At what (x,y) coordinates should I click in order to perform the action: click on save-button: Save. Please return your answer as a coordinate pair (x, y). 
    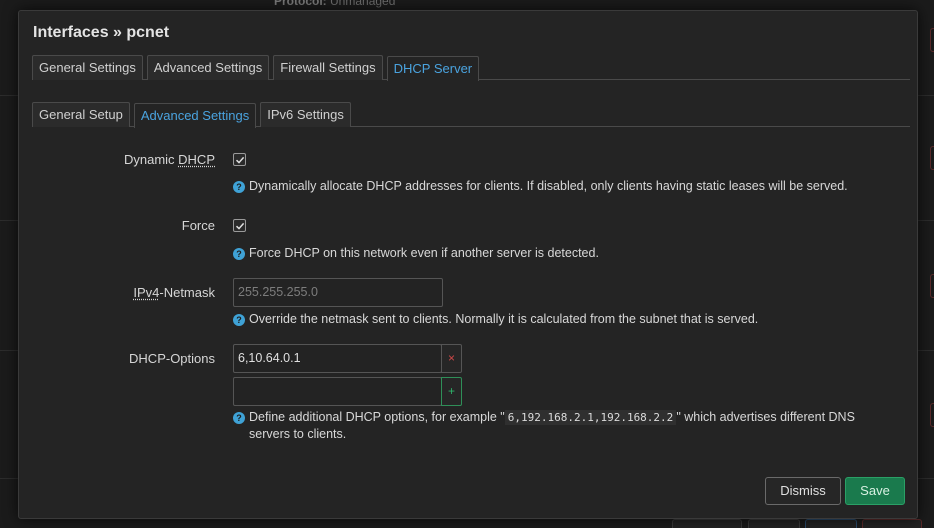
    Looking at the image, I should click on (875, 491).